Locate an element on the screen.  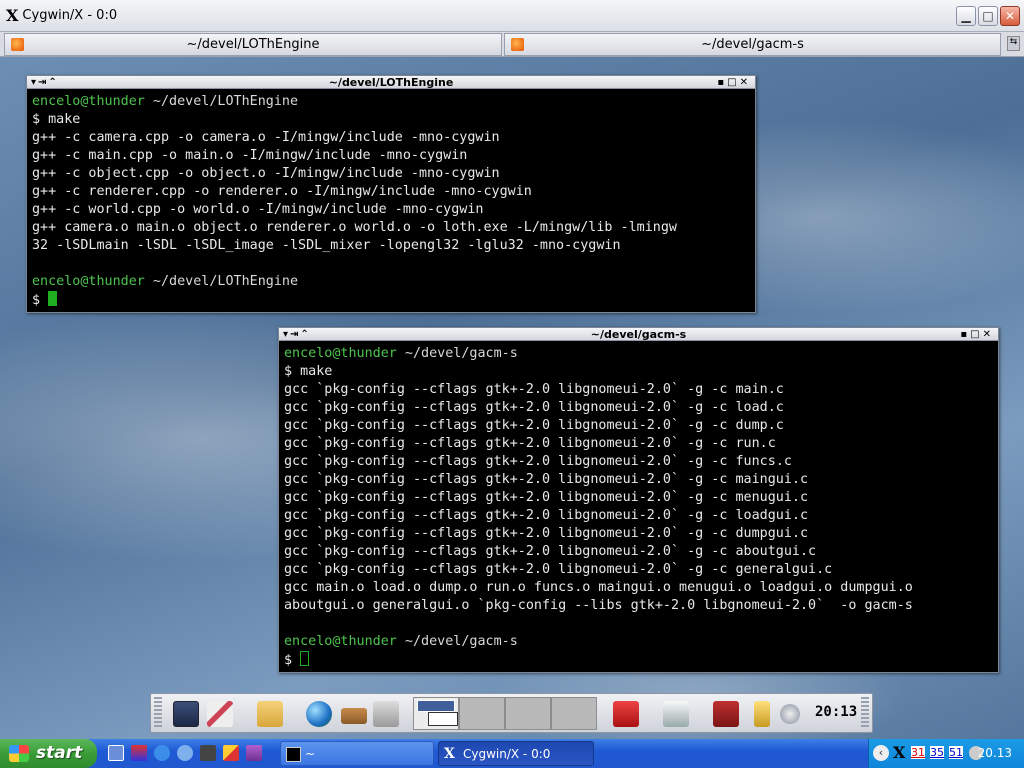
maximize-button: □ is located at coordinates (988, 16).